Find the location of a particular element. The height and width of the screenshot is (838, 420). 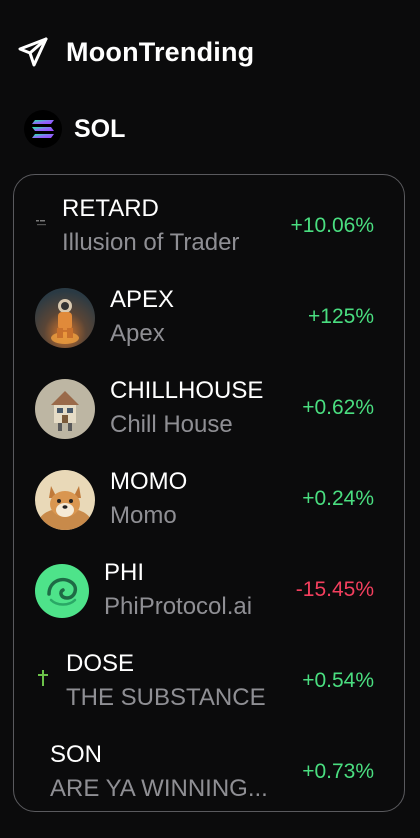

token-row-retard: RETARD Illusion of Trader +10.06% is located at coordinates (210, 224).